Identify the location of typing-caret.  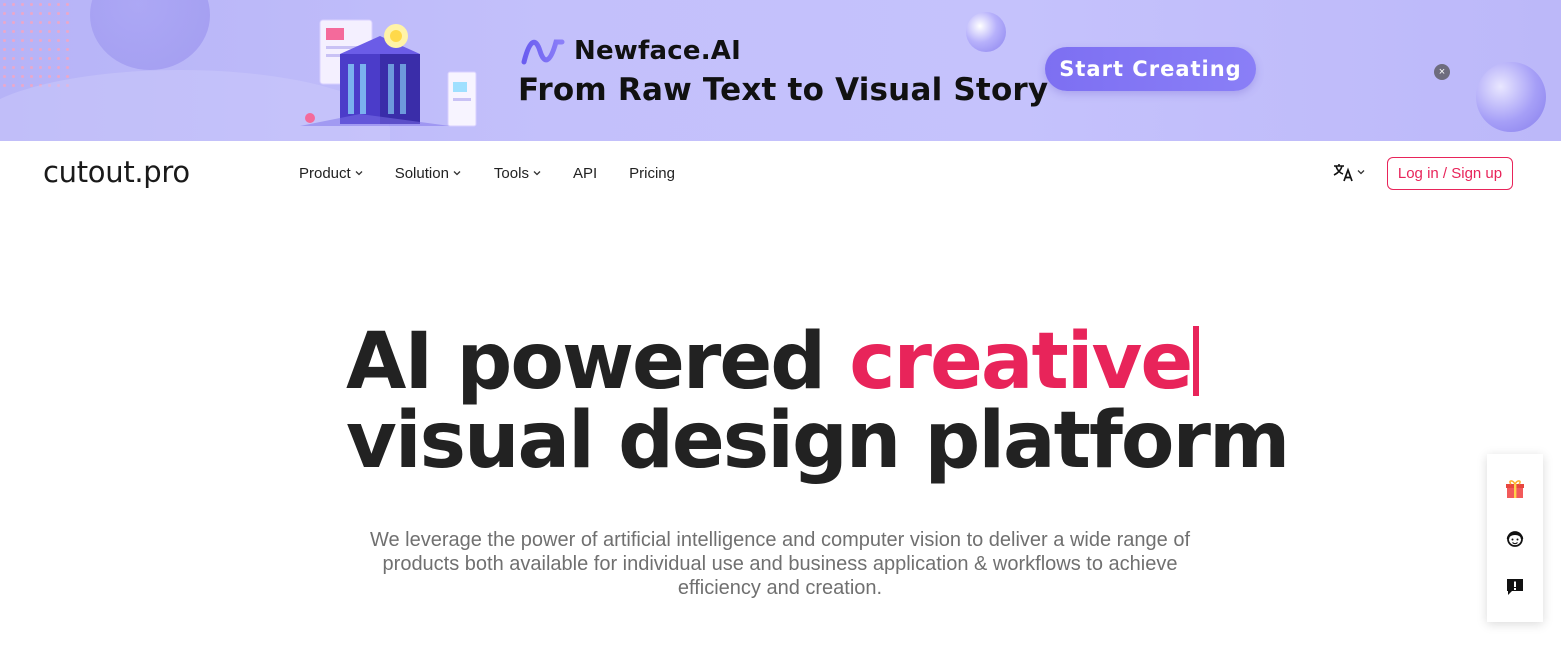
(1196, 361).